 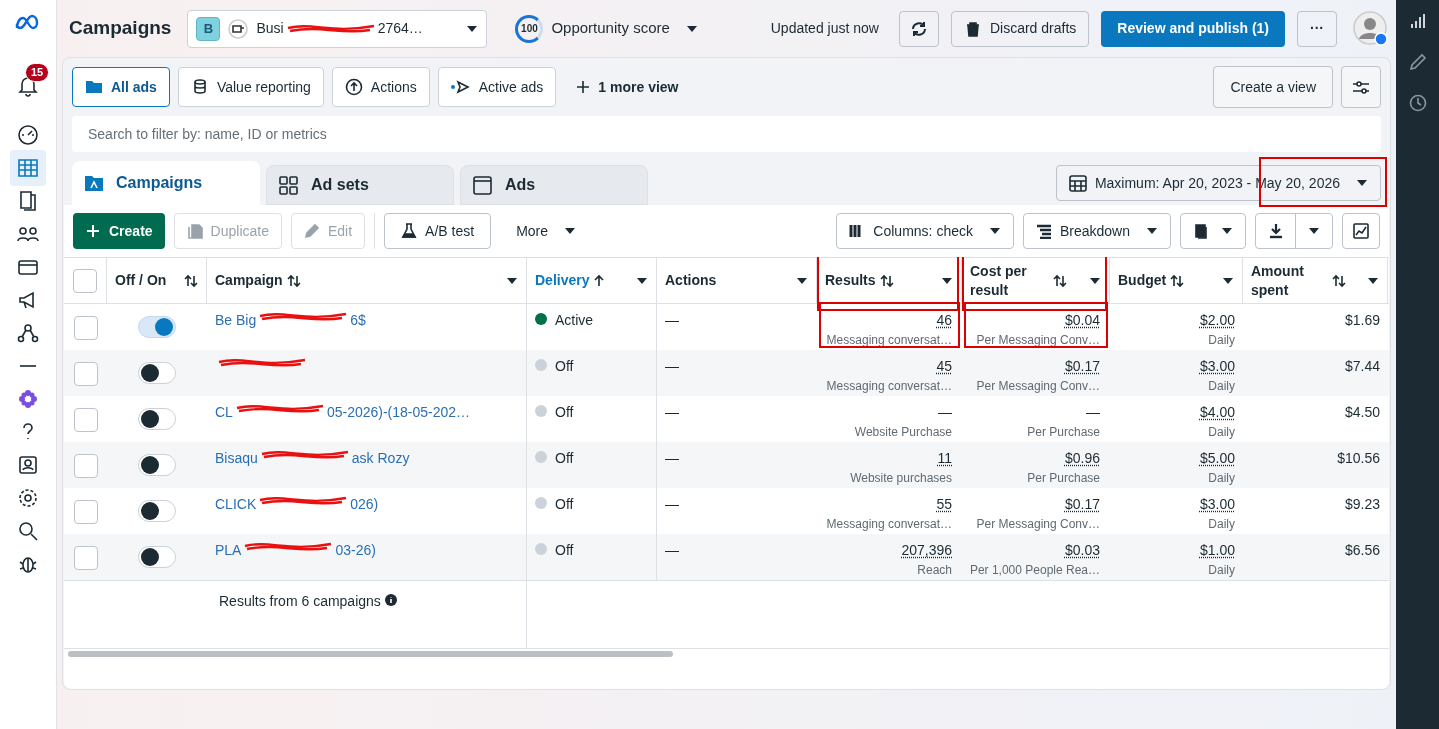 I want to click on metric-value: 207,396, so click(x=926, y=550).